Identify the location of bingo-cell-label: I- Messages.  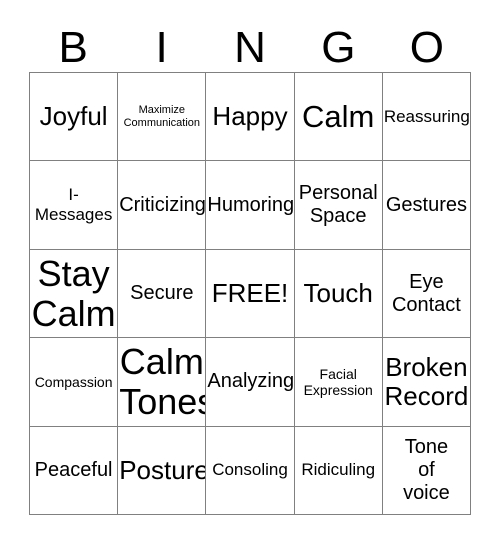
(73, 205).